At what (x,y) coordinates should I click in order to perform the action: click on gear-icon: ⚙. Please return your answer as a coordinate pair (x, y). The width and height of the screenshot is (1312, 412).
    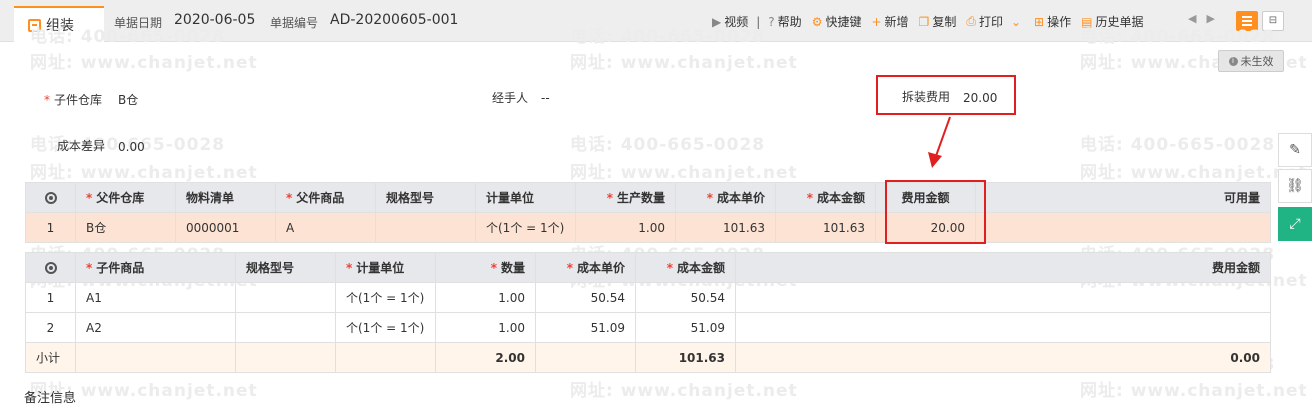
    Looking at the image, I should click on (817, 21).